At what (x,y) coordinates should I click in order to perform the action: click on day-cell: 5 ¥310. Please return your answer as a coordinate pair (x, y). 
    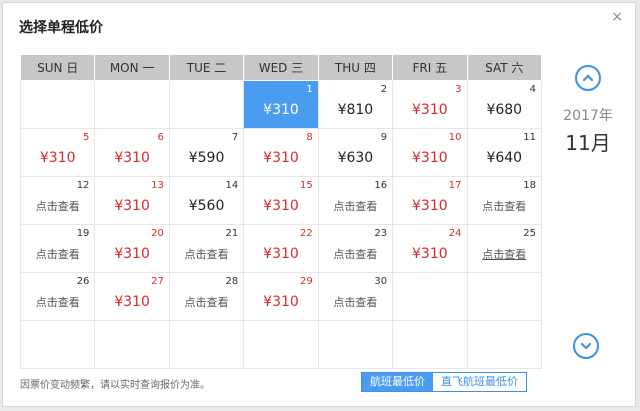
    Looking at the image, I should click on (57, 152).